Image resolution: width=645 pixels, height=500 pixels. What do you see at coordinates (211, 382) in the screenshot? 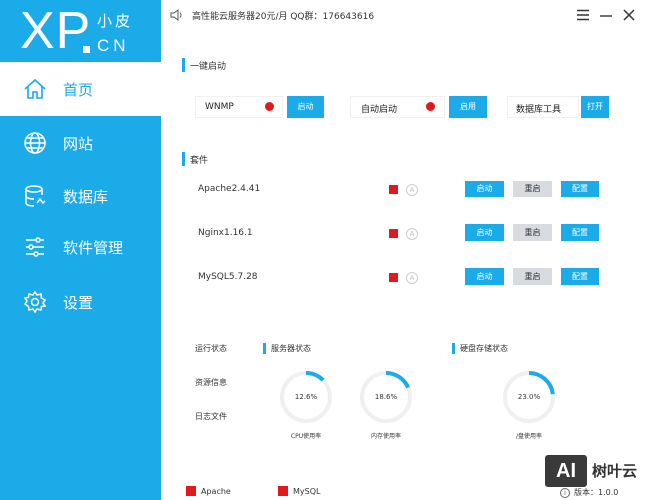
I see `link-resource-info: 资源信息` at bounding box center [211, 382].